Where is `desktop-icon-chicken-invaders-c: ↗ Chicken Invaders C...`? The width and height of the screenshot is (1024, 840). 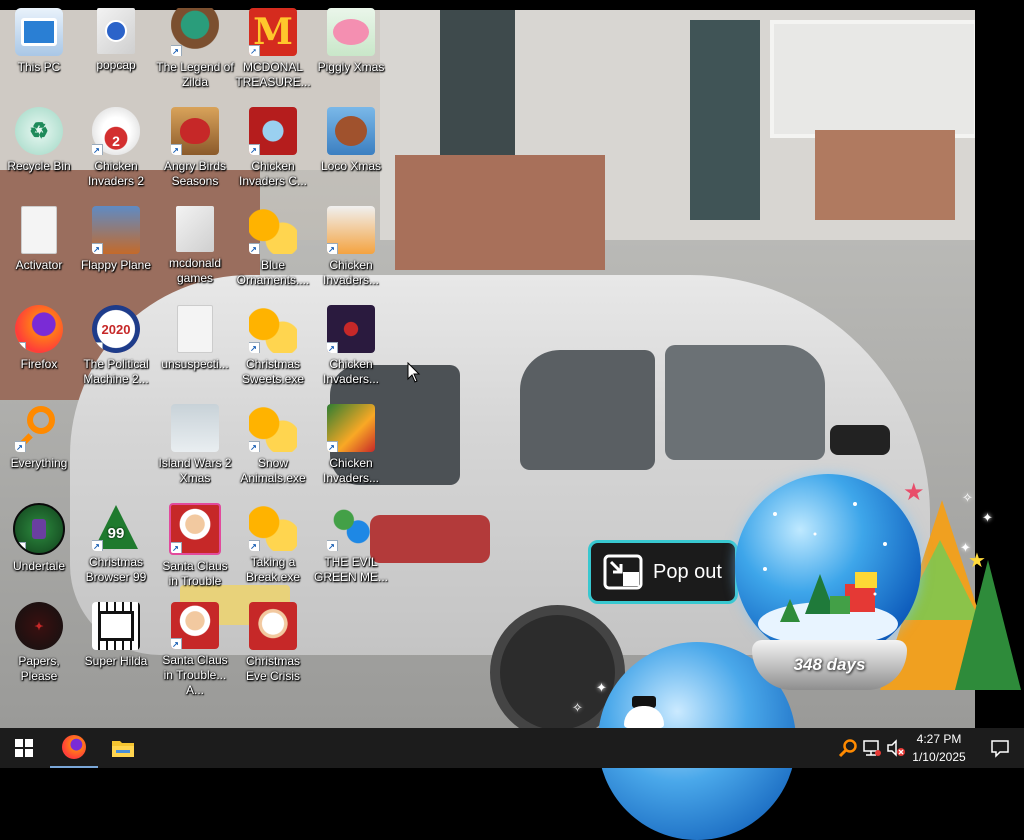 desktop-icon-chicken-invaders-c: ↗ Chicken Invaders C... is located at coordinates (273, 155).